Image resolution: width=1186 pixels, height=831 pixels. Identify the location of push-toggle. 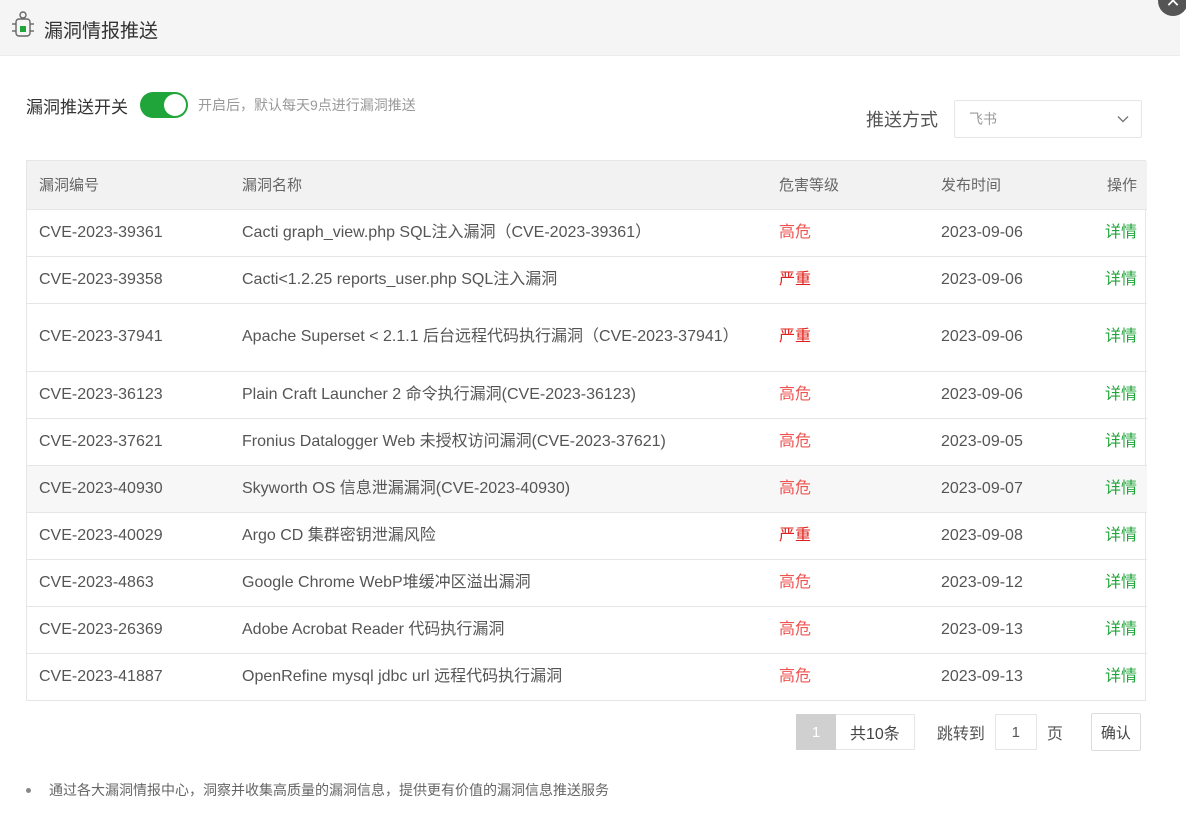
(164, 105).